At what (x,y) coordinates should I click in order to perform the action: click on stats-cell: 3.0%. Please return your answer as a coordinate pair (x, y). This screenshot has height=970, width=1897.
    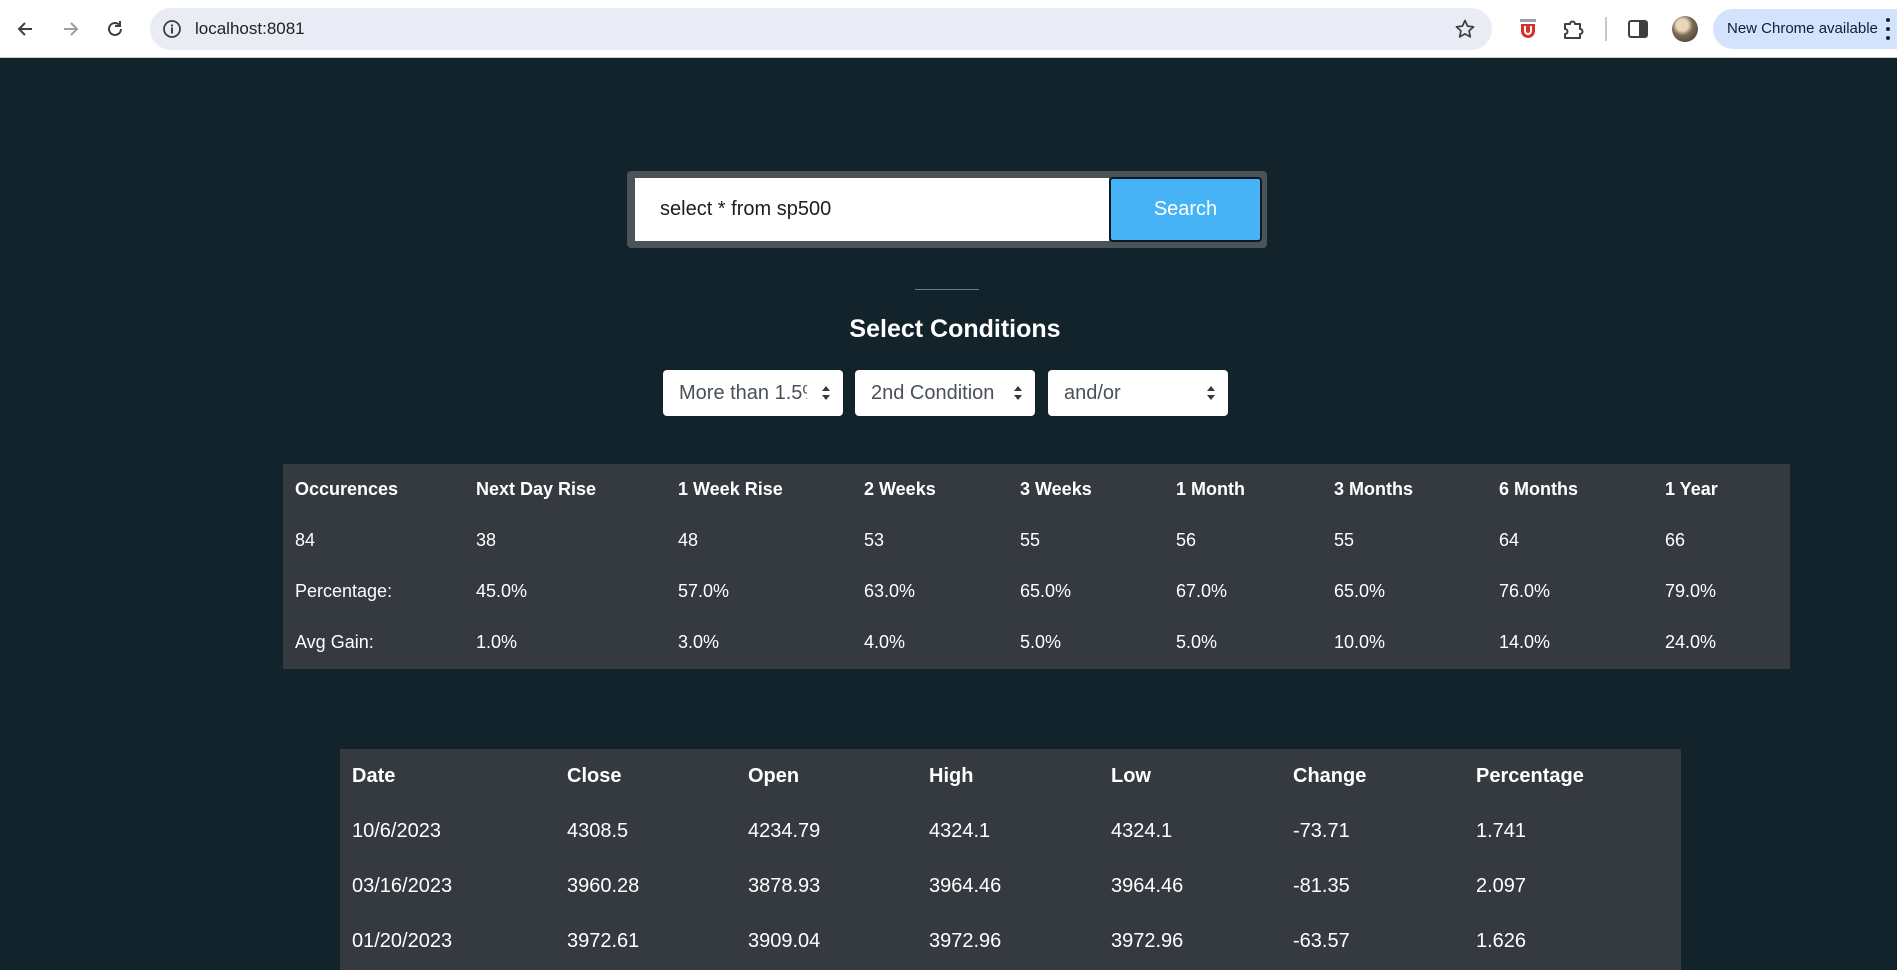
    Looking at the image, I should click on (699, 642).